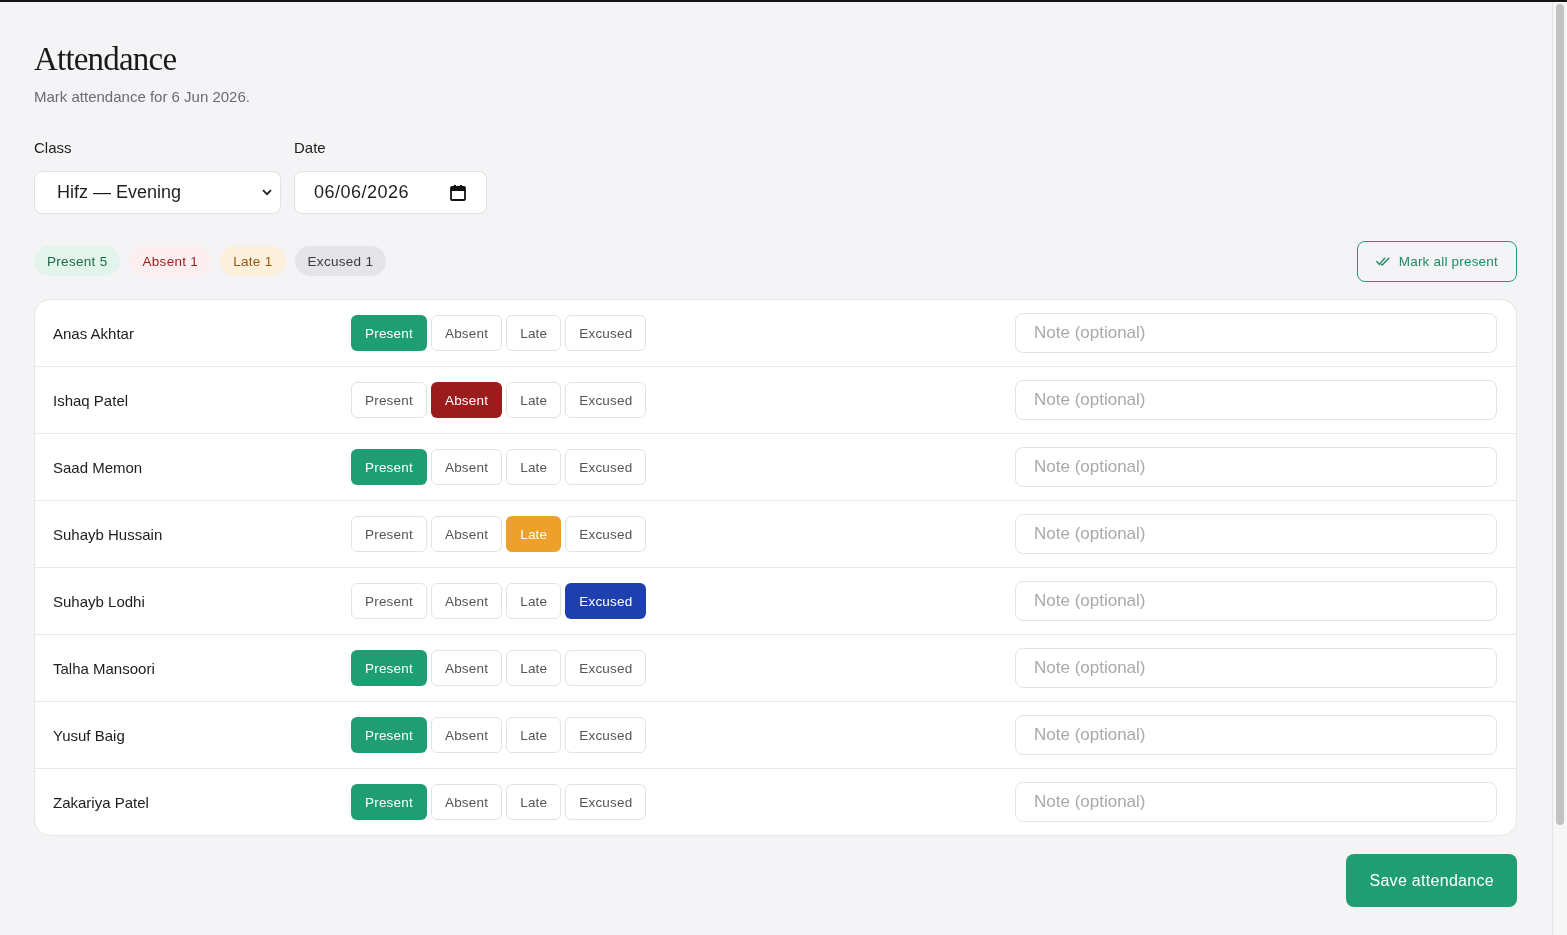  I want to click on status-count-chip: Present 5, so click(77, 261).